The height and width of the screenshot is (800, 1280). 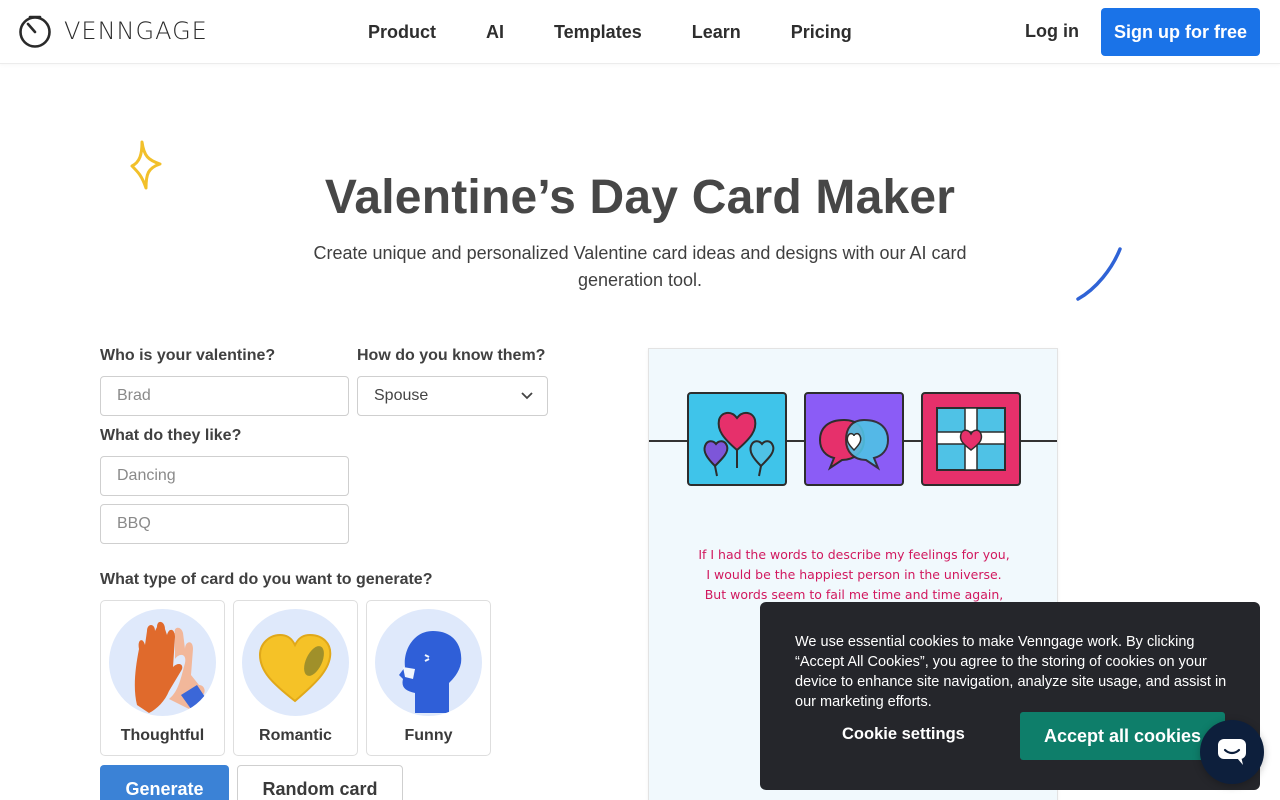 What do you see at coordinates (295, 735) in the screenshot?
I see `type-label-romantic: Romantic` at bounding box center [295, 735].